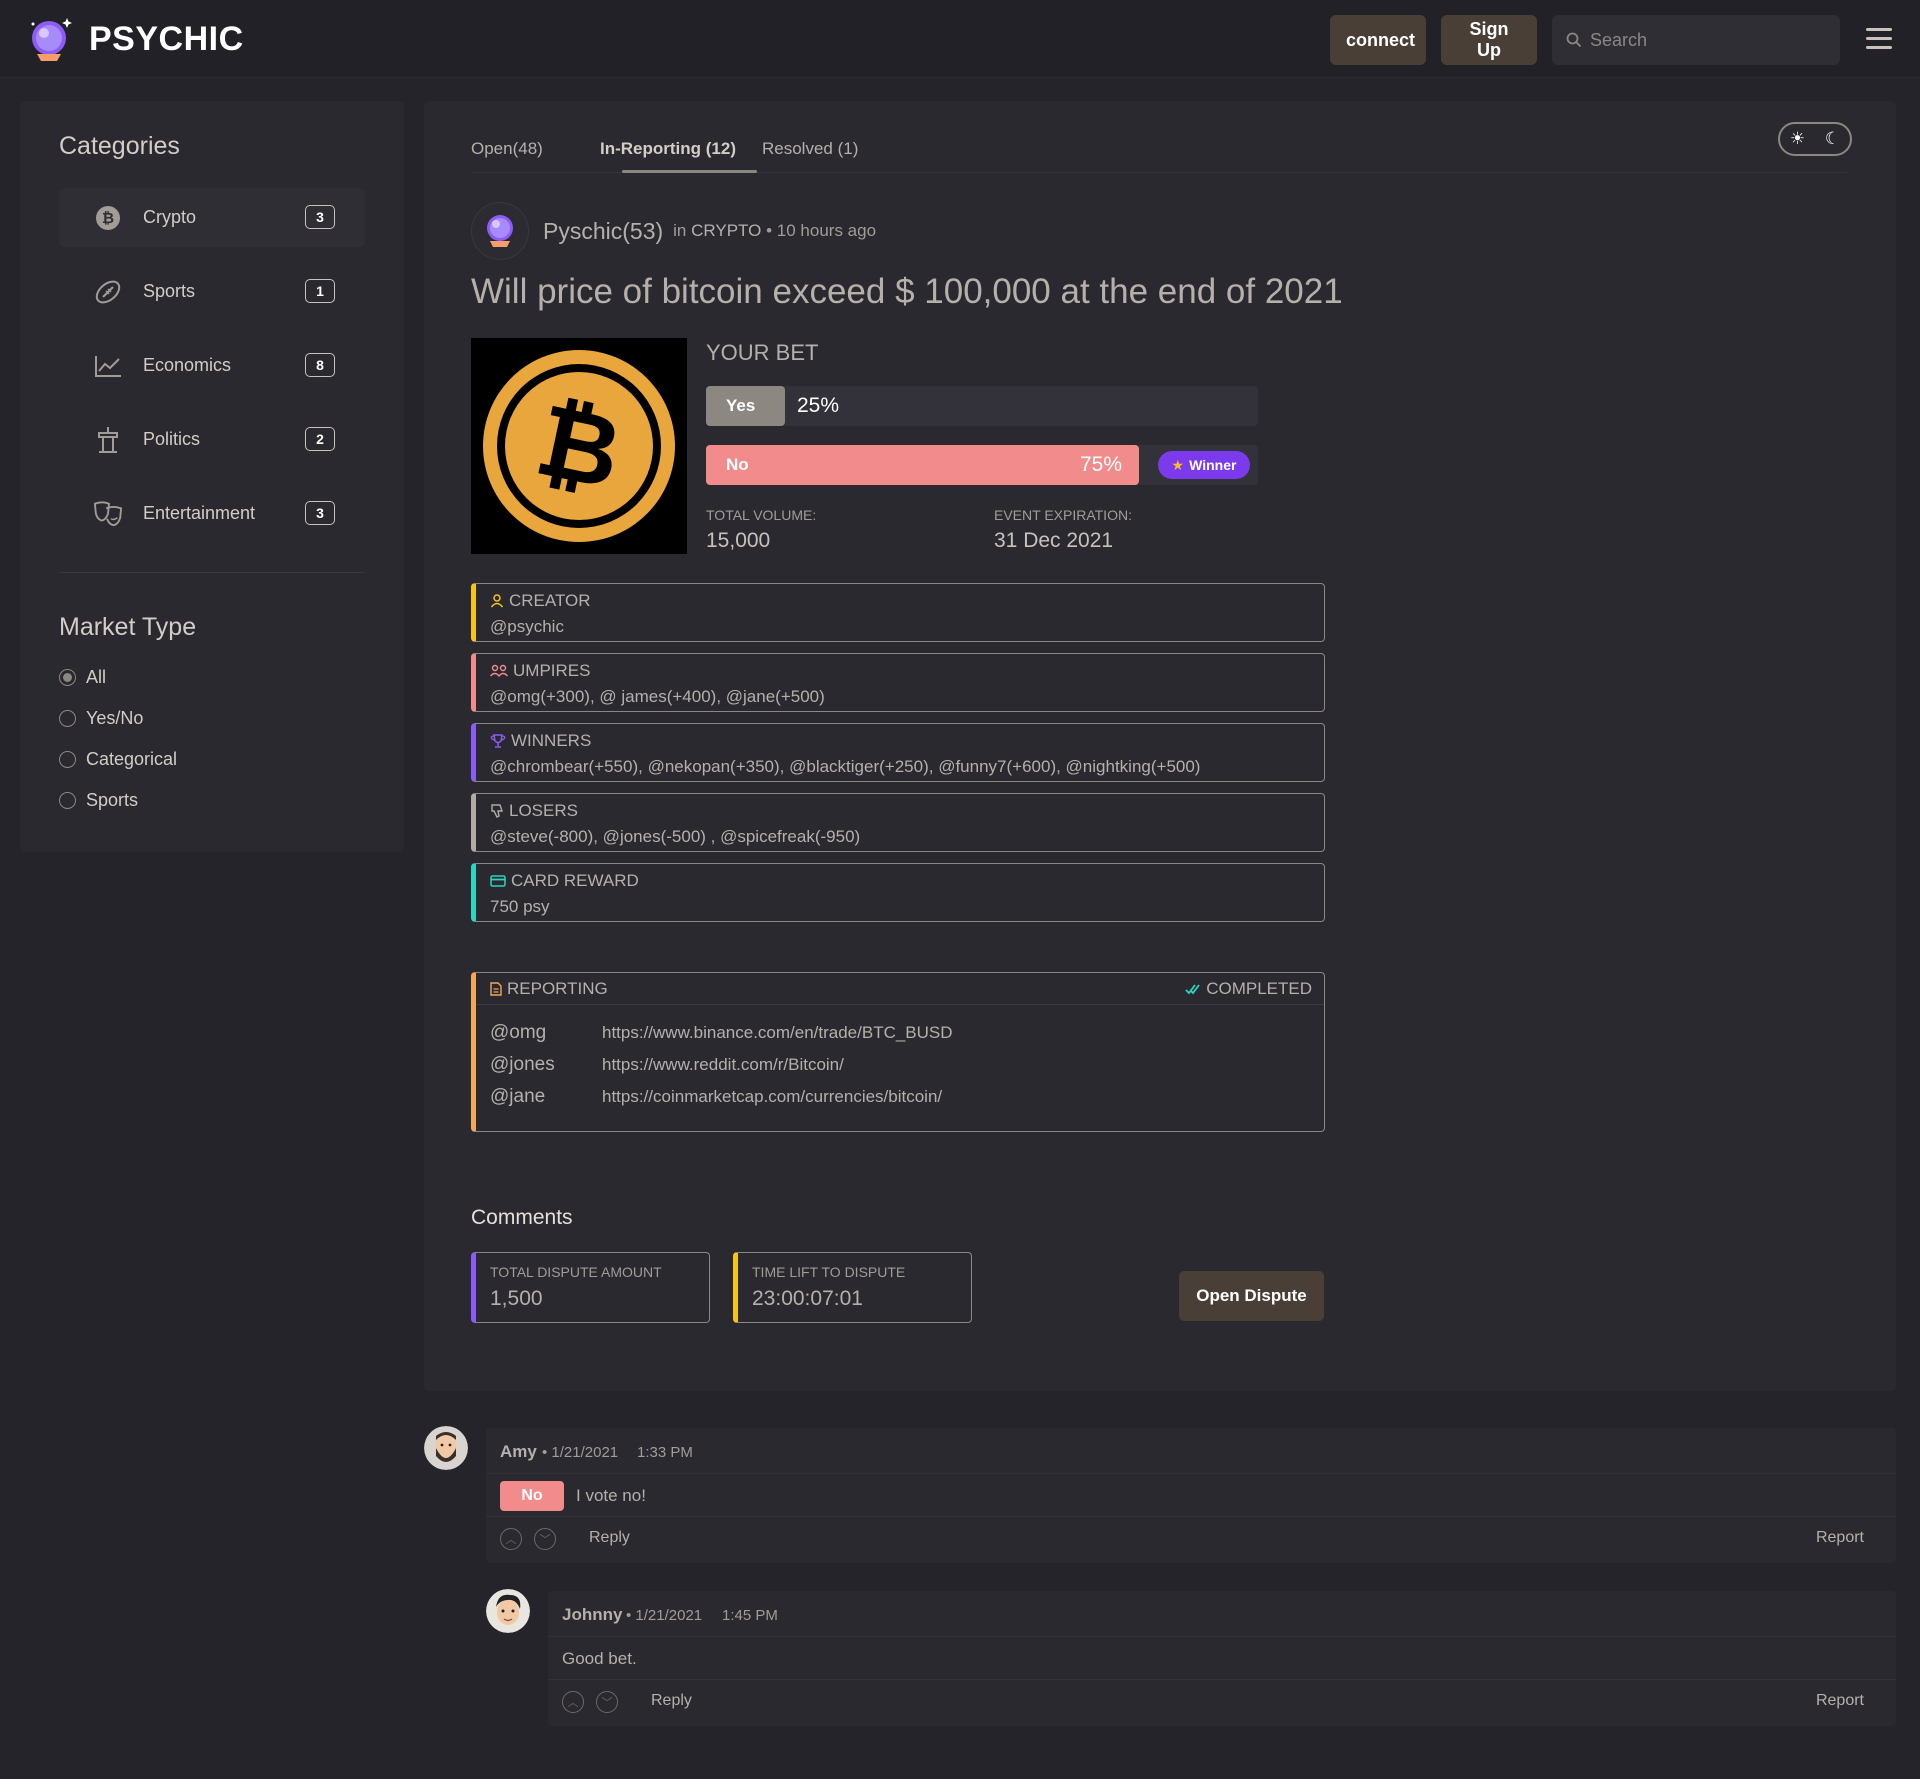 The height and width of the screenshot is (1779, 1920). I want to click on event-expiration-value: 31 Dec 2021, so click(1054, 540).